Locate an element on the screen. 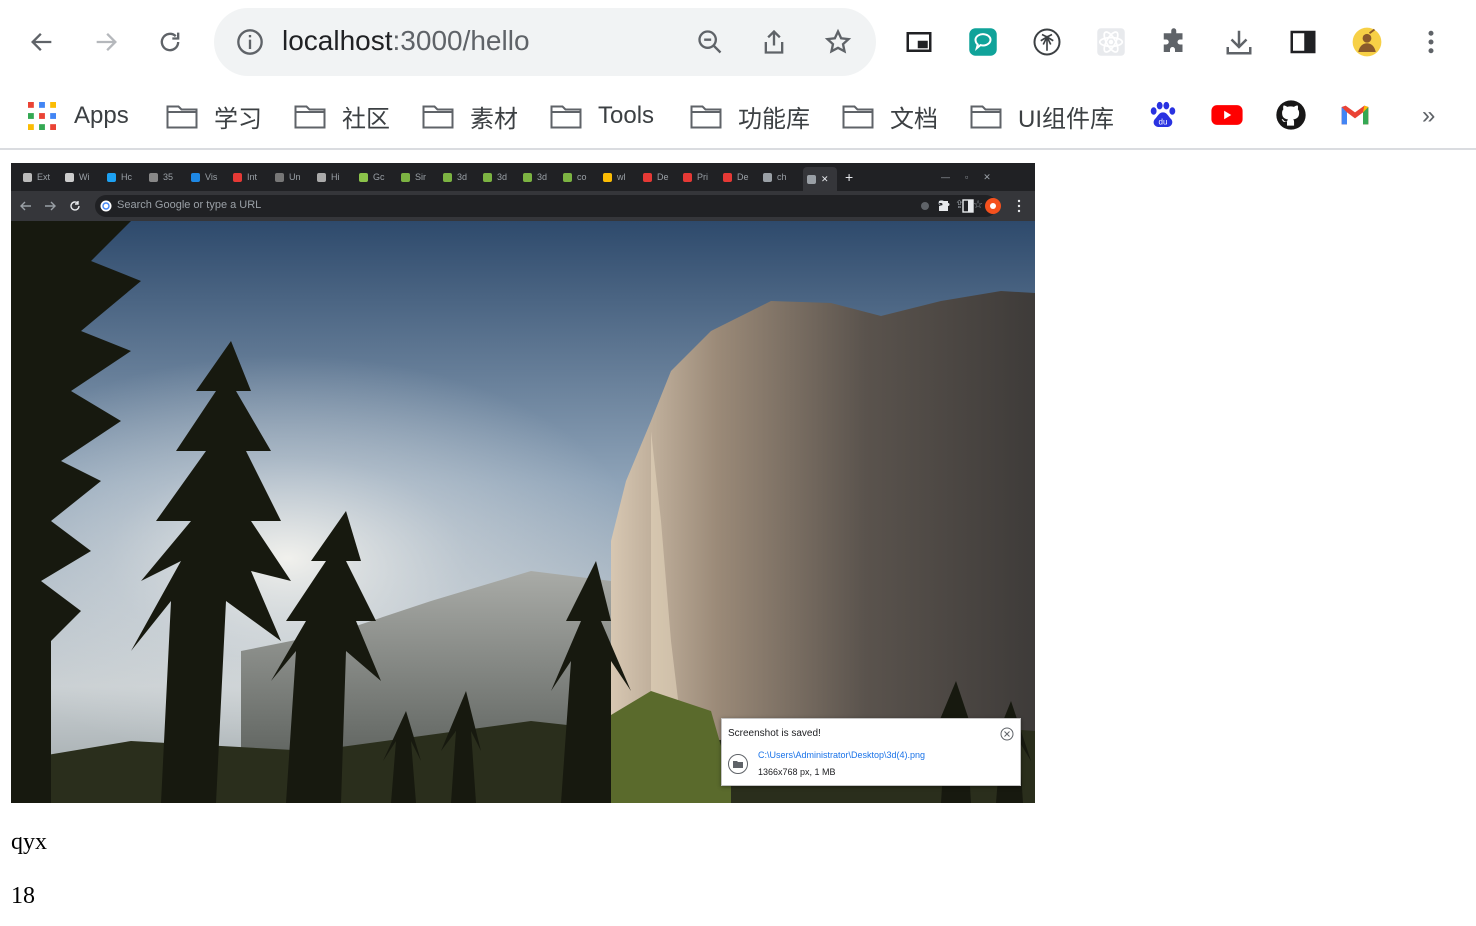 This screenshot has height=926, width=1476. url-text: localhost:3000/hello is located at coordinates (406, 41).